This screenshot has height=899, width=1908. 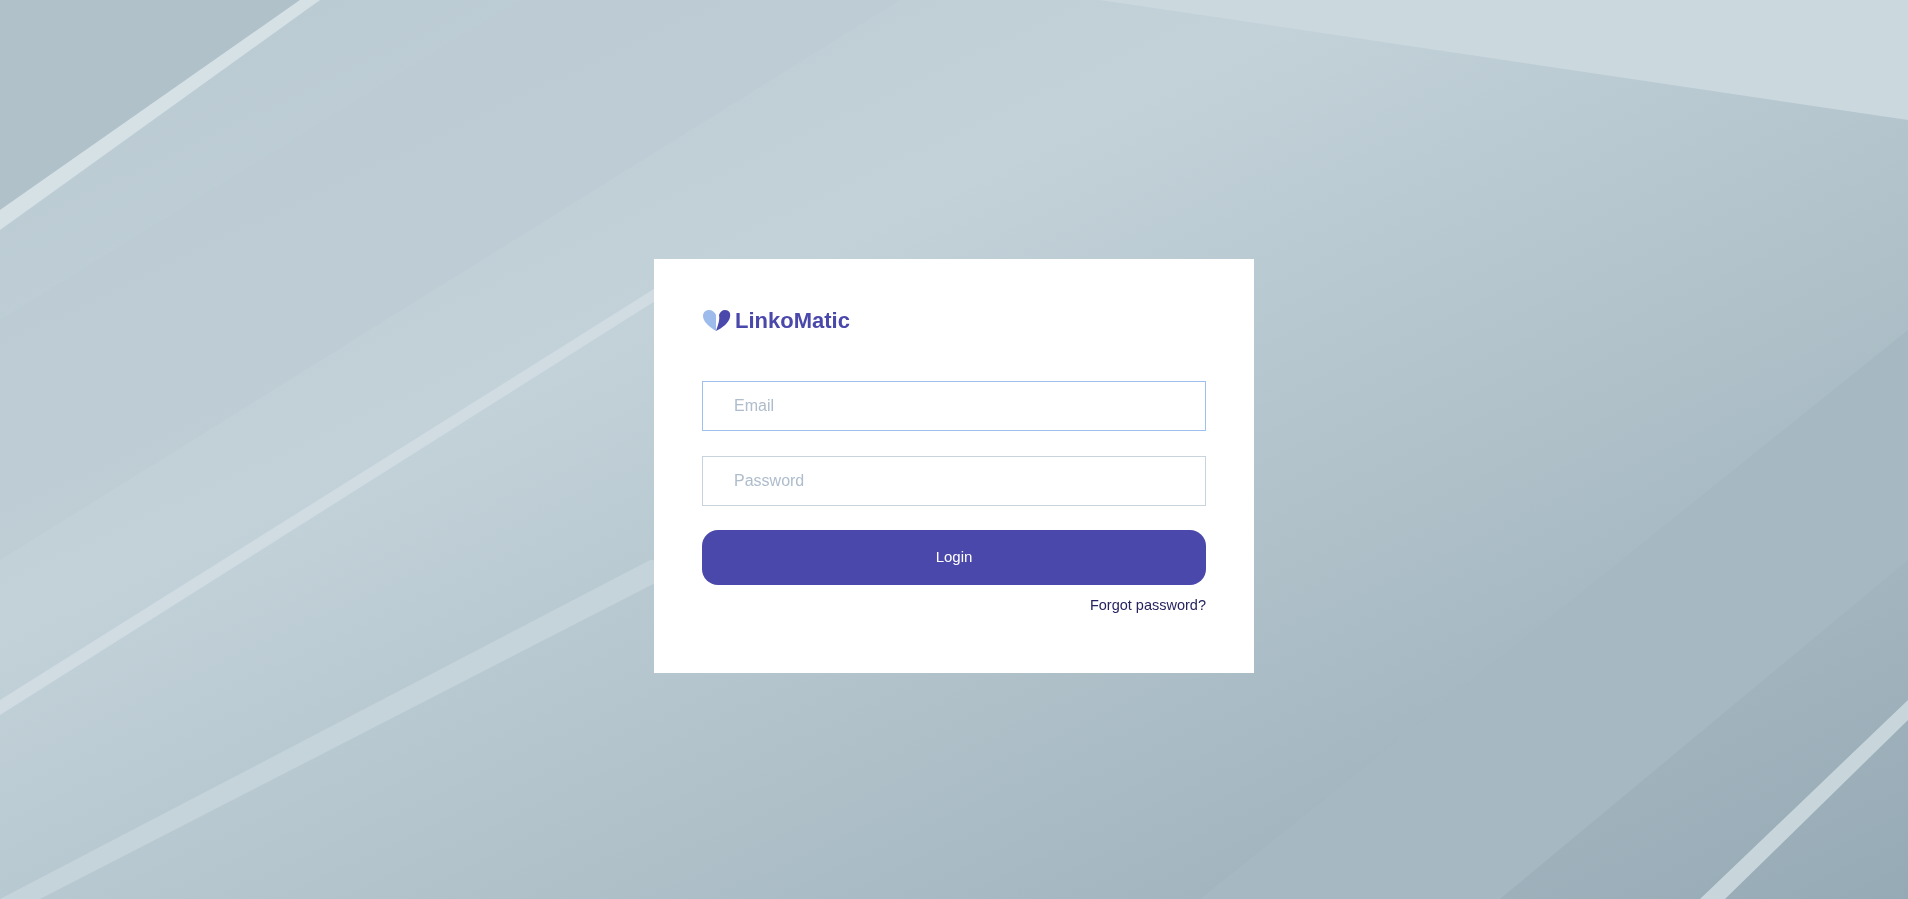 I want to click on logo-text: LinkoMatic, so click(x=792, y=321).